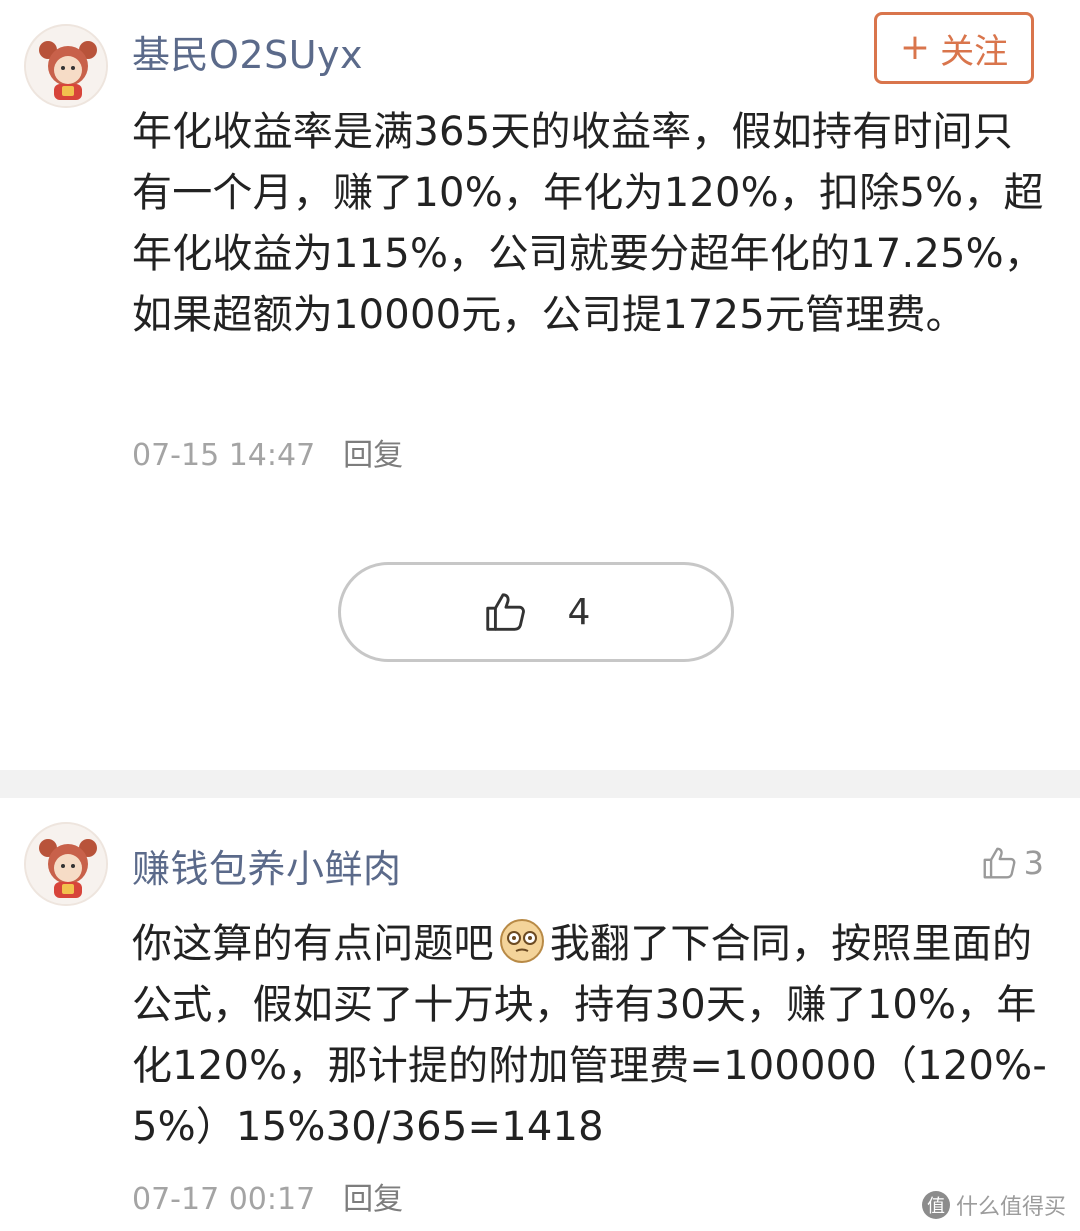 The height and width of the screenshot is (1231, 1080). I want to click on like-count: 3, so click(1033, 863).